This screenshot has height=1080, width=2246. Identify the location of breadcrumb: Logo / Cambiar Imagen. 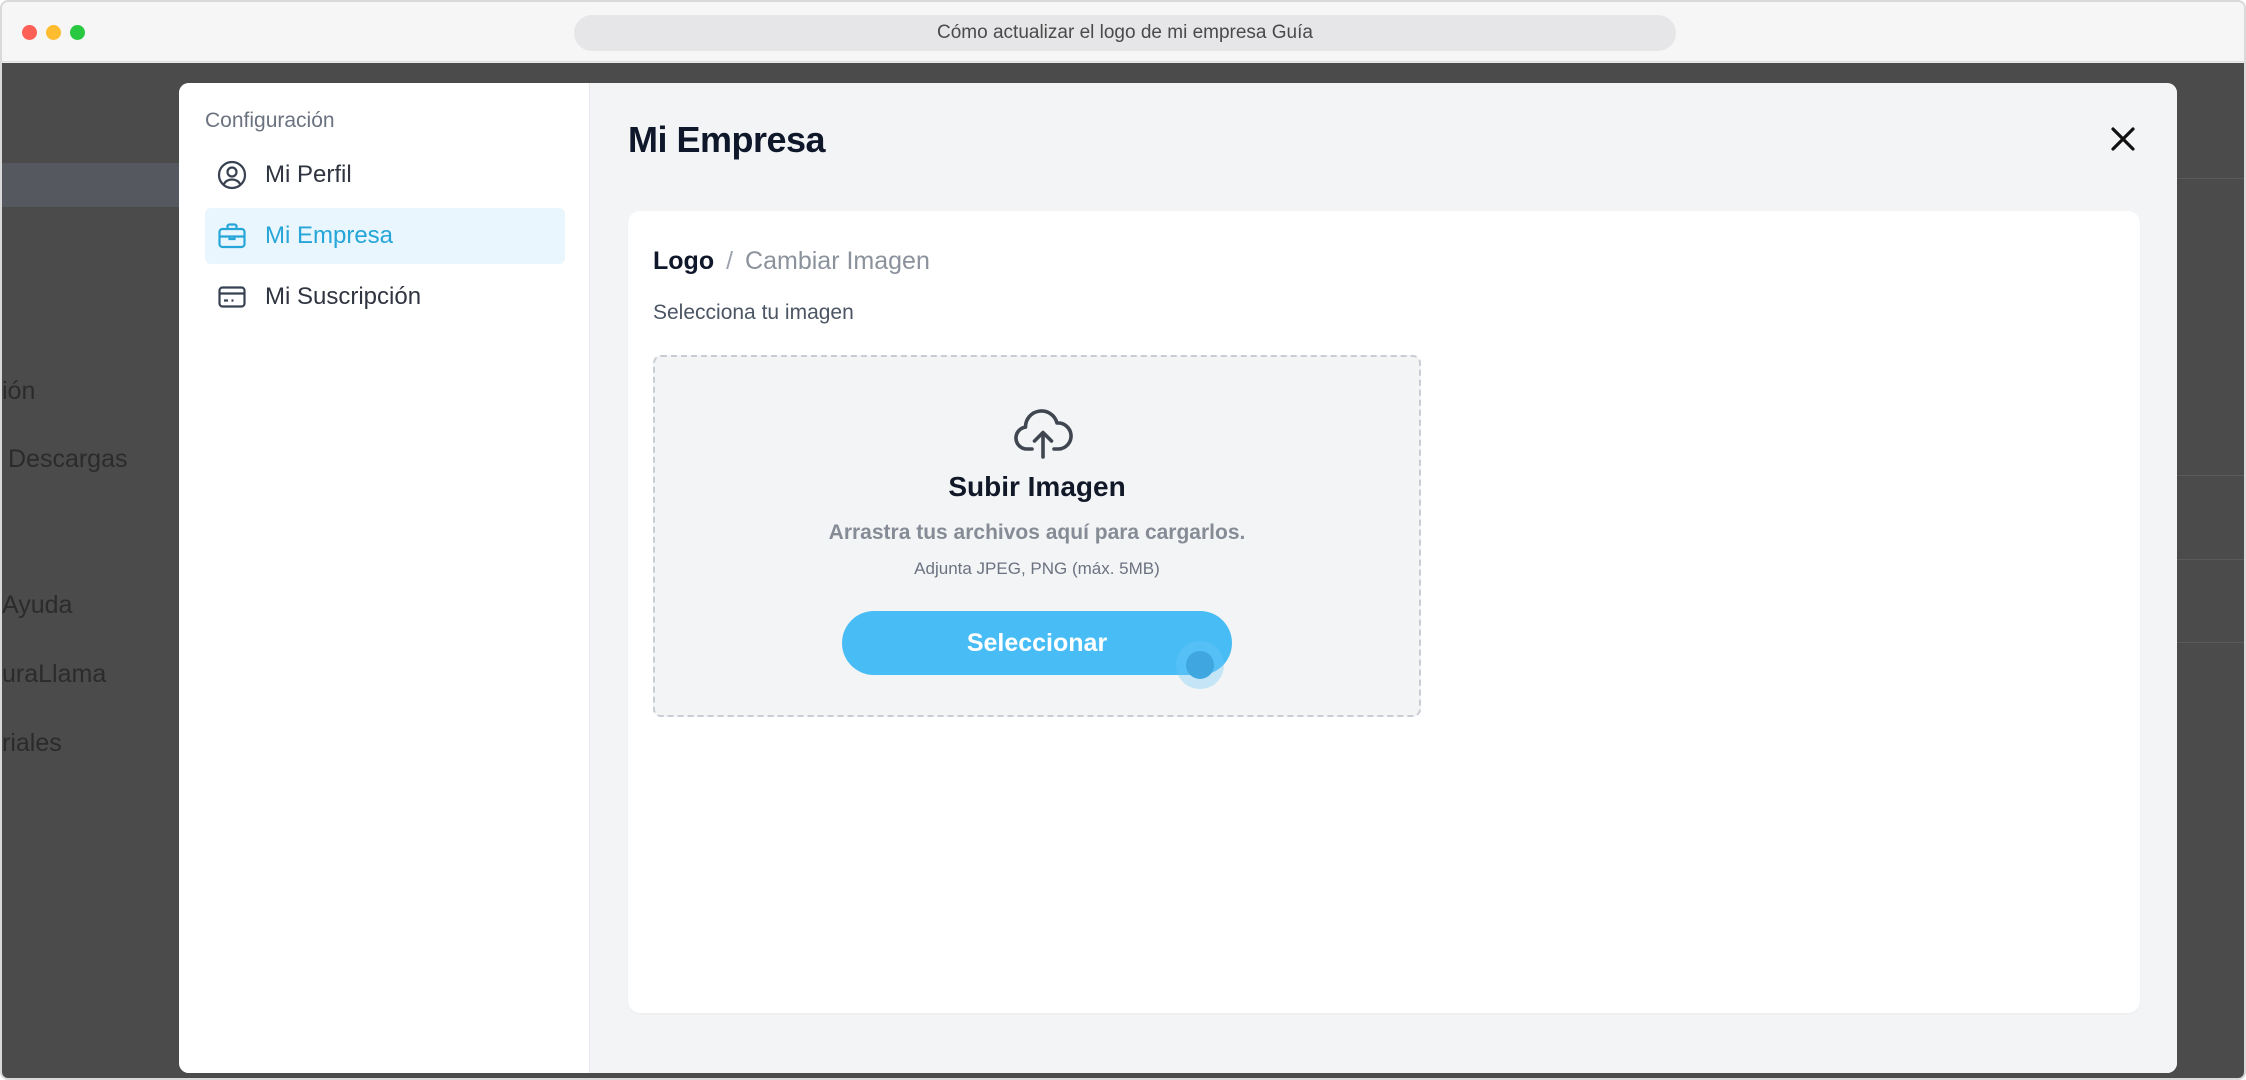
(791, 261).